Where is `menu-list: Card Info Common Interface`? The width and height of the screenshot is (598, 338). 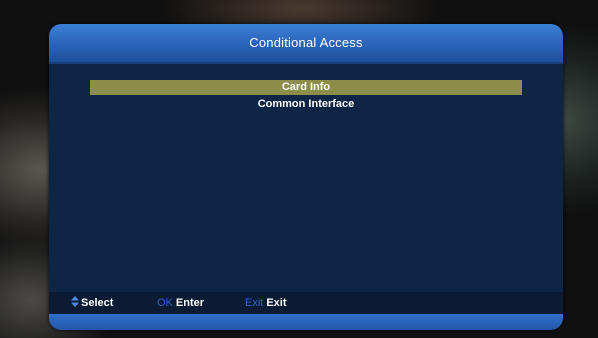
menu-list: Card Info Common Interface is located at coordinates (306, 97).